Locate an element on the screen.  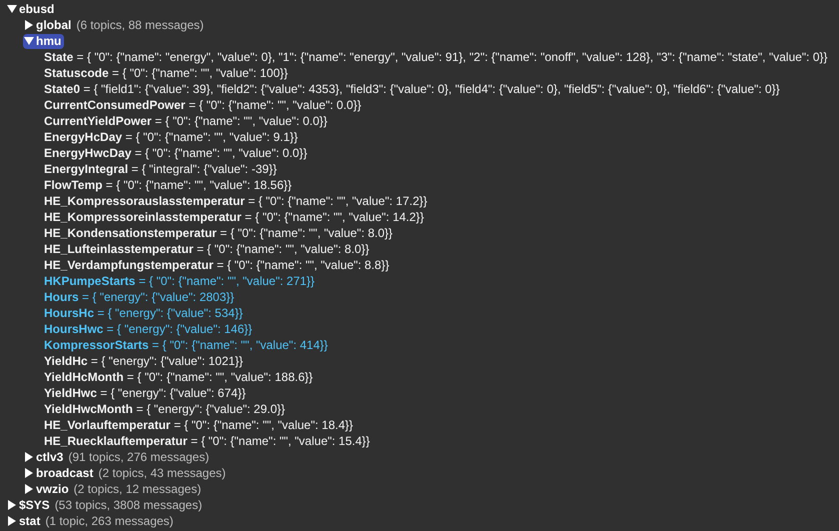
topic-value: HE_Kondensationstemperatur = { "0": {"name": "", "value": 8.0}} is located at coordinates (218, 233).